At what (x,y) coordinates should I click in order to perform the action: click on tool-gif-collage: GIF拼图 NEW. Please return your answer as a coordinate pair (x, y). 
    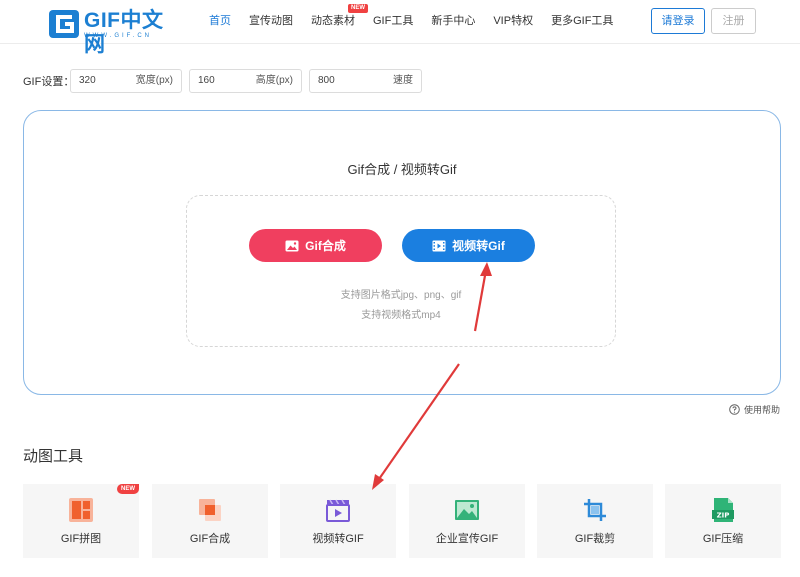
    Looking at the image, I should click on (81, 521).